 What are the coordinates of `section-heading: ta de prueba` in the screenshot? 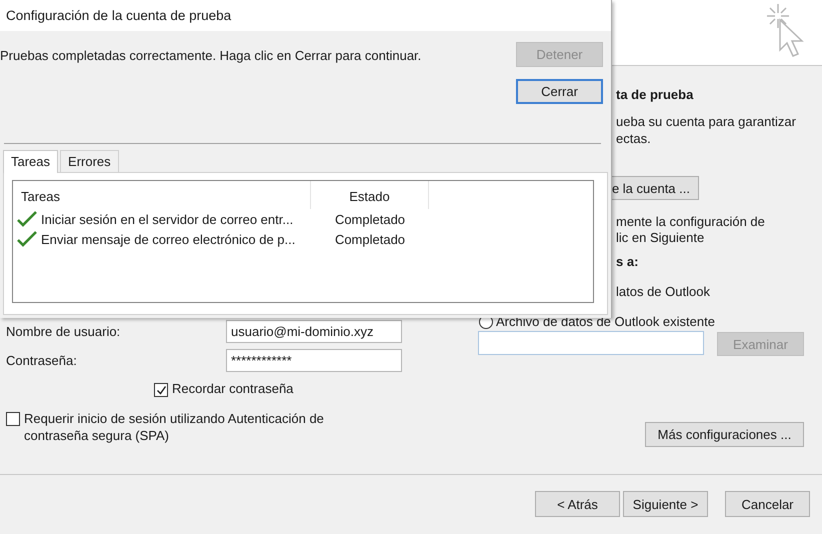 It's located at (655, 95).